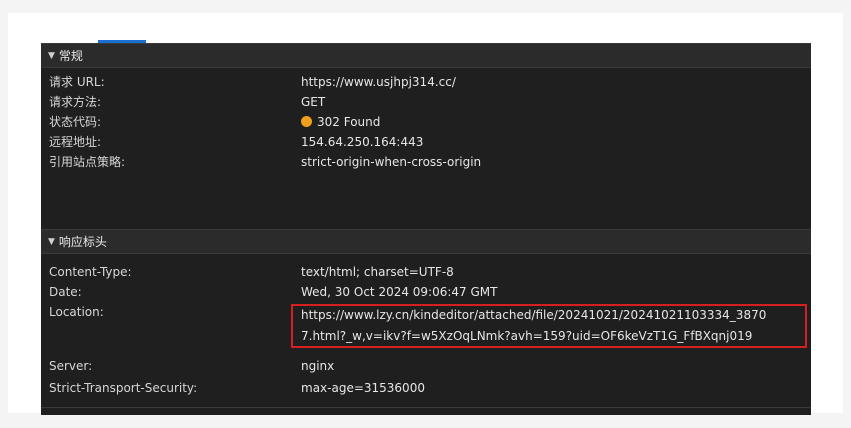 The height and width of the screenshot is (428, 851). I want to click on row-key: 请求方法:, so click(75, 102).